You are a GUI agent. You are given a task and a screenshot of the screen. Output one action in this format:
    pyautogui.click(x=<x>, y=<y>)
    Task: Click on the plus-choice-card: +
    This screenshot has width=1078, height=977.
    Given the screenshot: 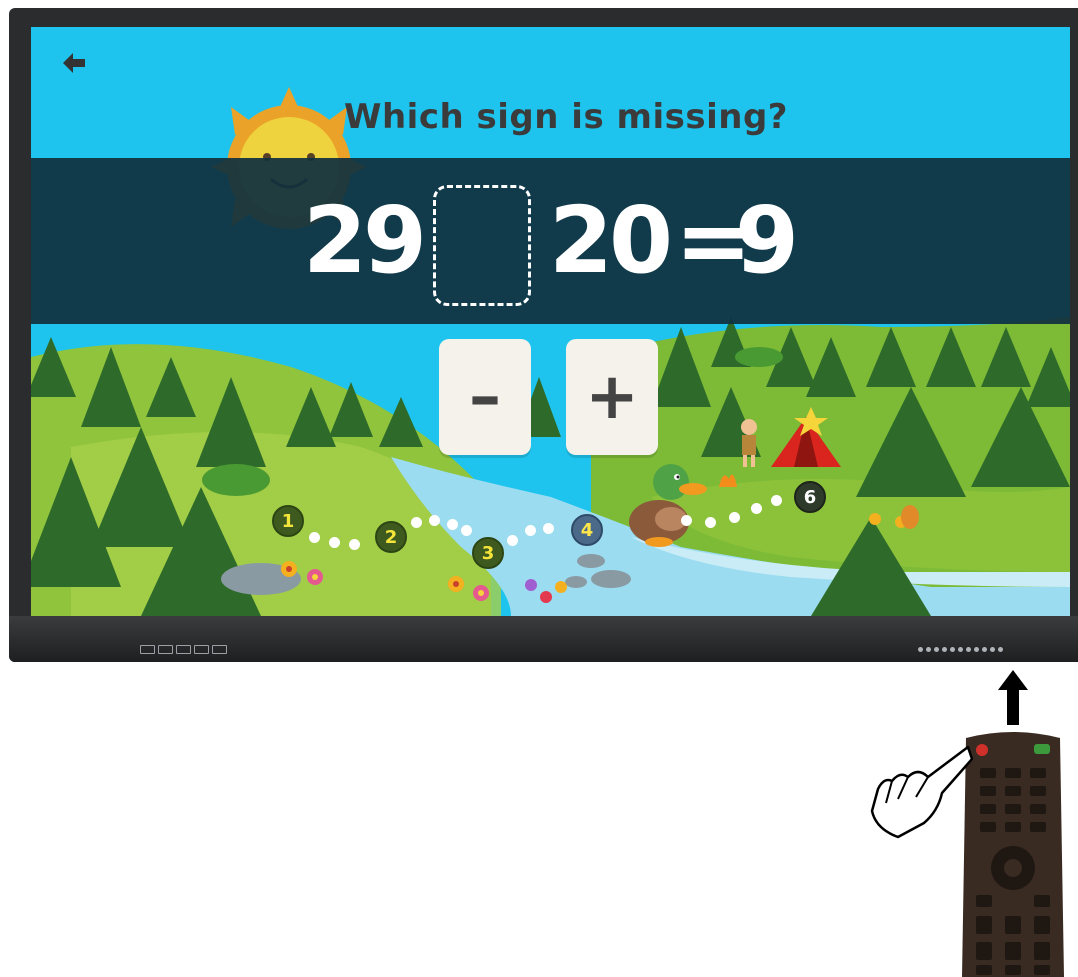 What is the action you would take?
    pyautogui.click(x=612, y=397)
    